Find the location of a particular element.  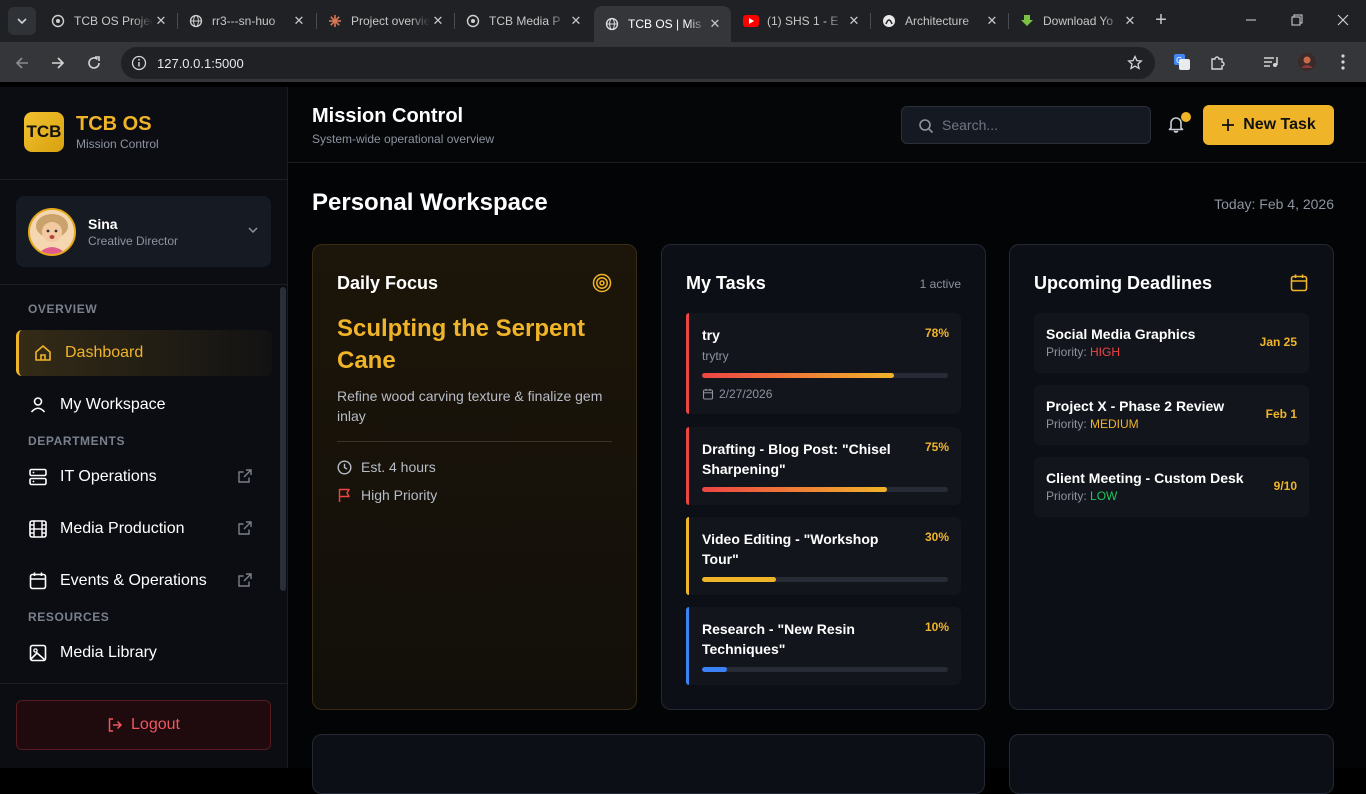

logout-icon is located at coordinates (115, 725).